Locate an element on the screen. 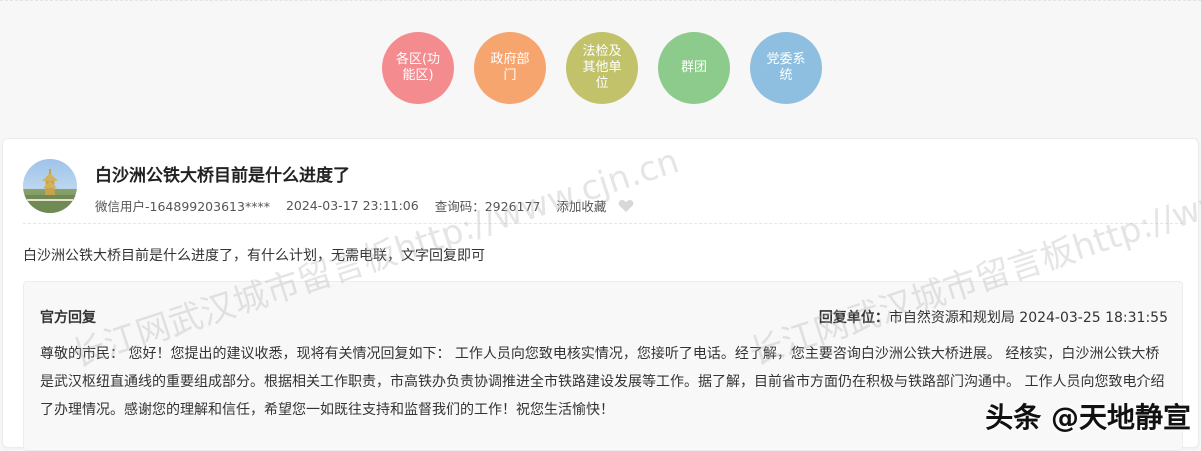 The image size is (1201, 451). category-courts-others: 法检及其他单位 is located at coordinates (602, 68).